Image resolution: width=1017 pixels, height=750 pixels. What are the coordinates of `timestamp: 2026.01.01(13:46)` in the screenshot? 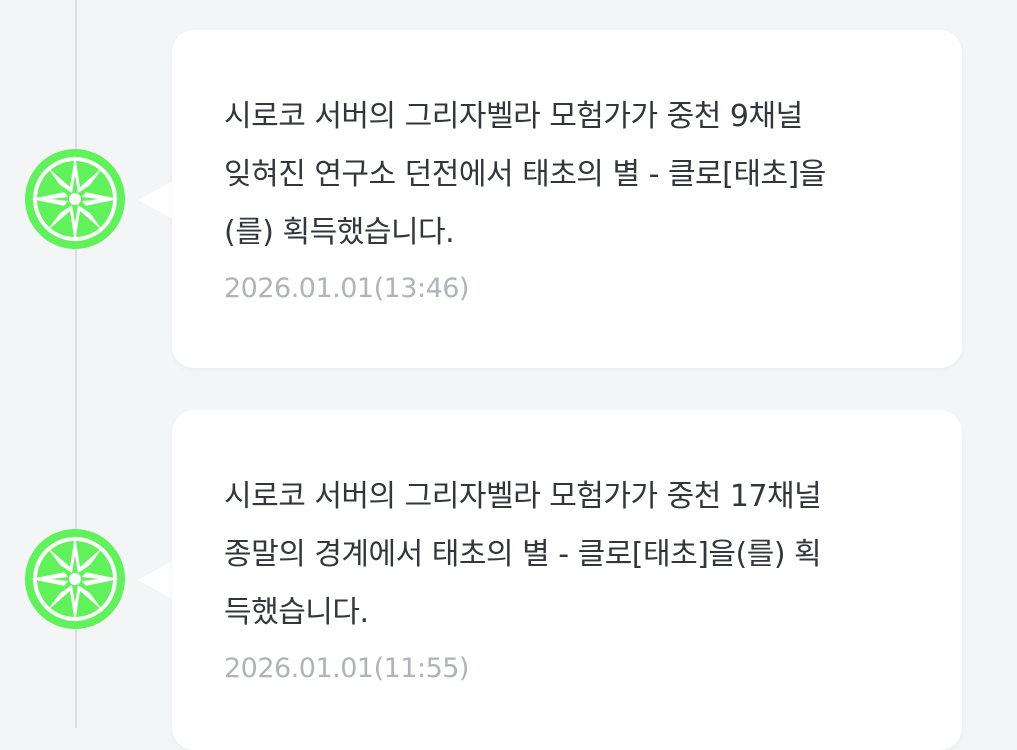 It's located at (346, 288).